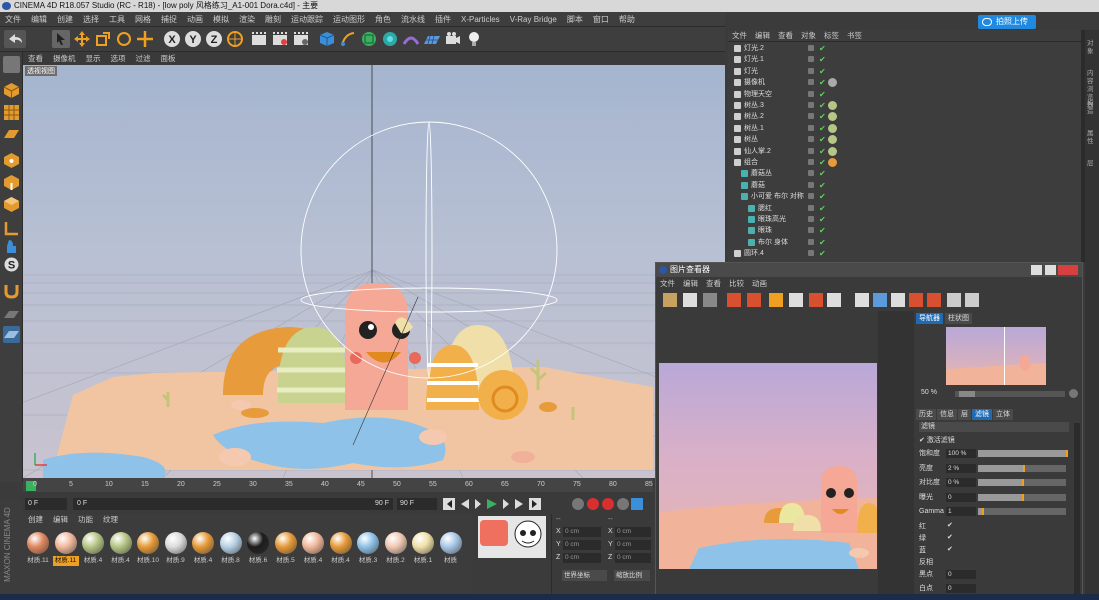 The width and height of the screenshot is (1099, 600). What do you see at coordinates (453, 39) in the screenshot?
I see `camera-icon` at bounding box center [453, 39].